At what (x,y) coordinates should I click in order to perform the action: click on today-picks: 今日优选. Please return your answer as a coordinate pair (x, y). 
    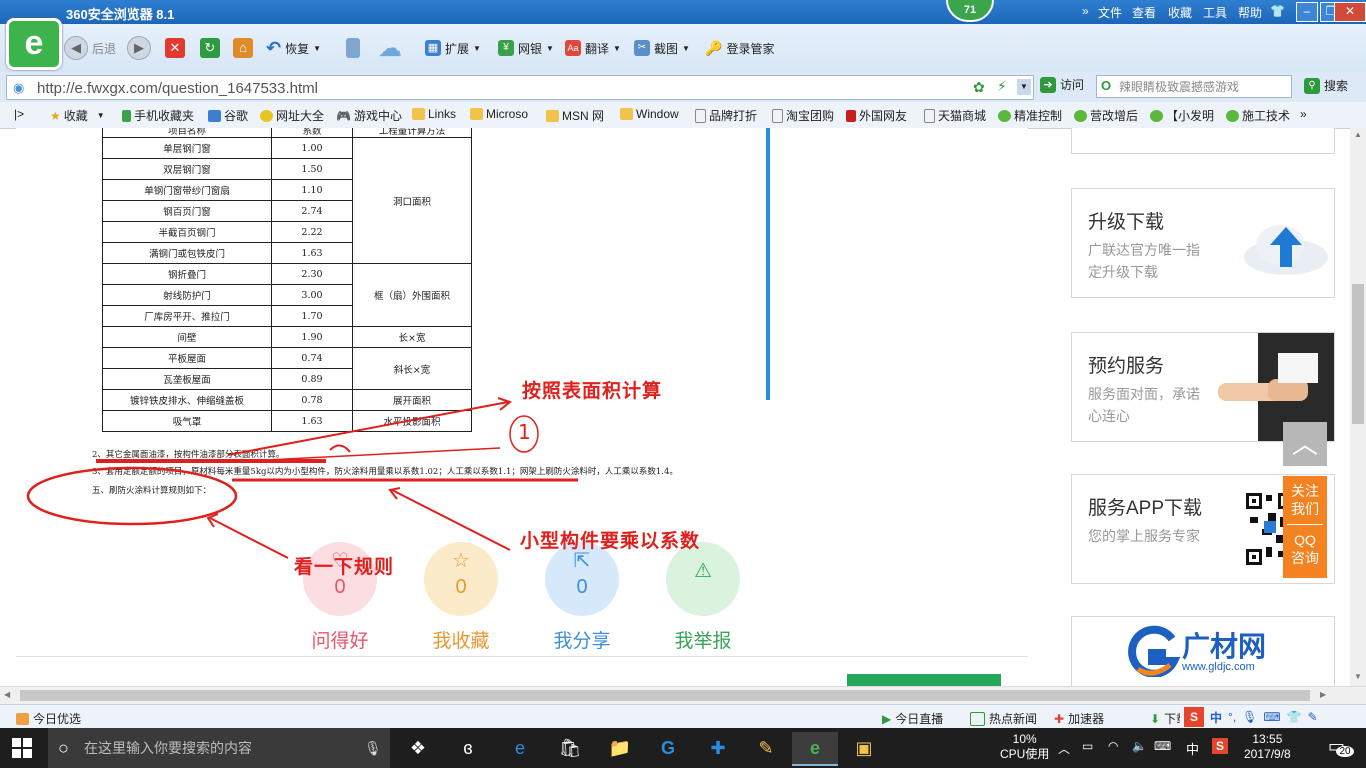
    Looking at the image, I should click on (48, 718).